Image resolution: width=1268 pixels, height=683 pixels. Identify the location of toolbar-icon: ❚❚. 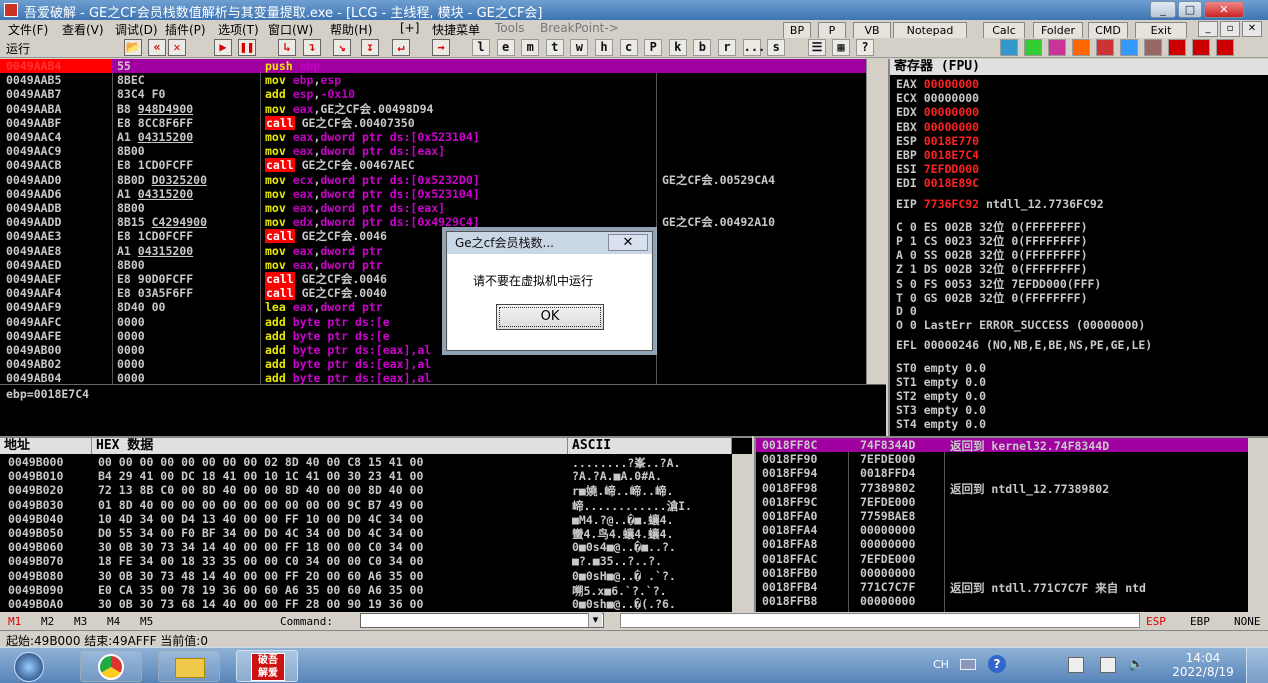
(247, 47).